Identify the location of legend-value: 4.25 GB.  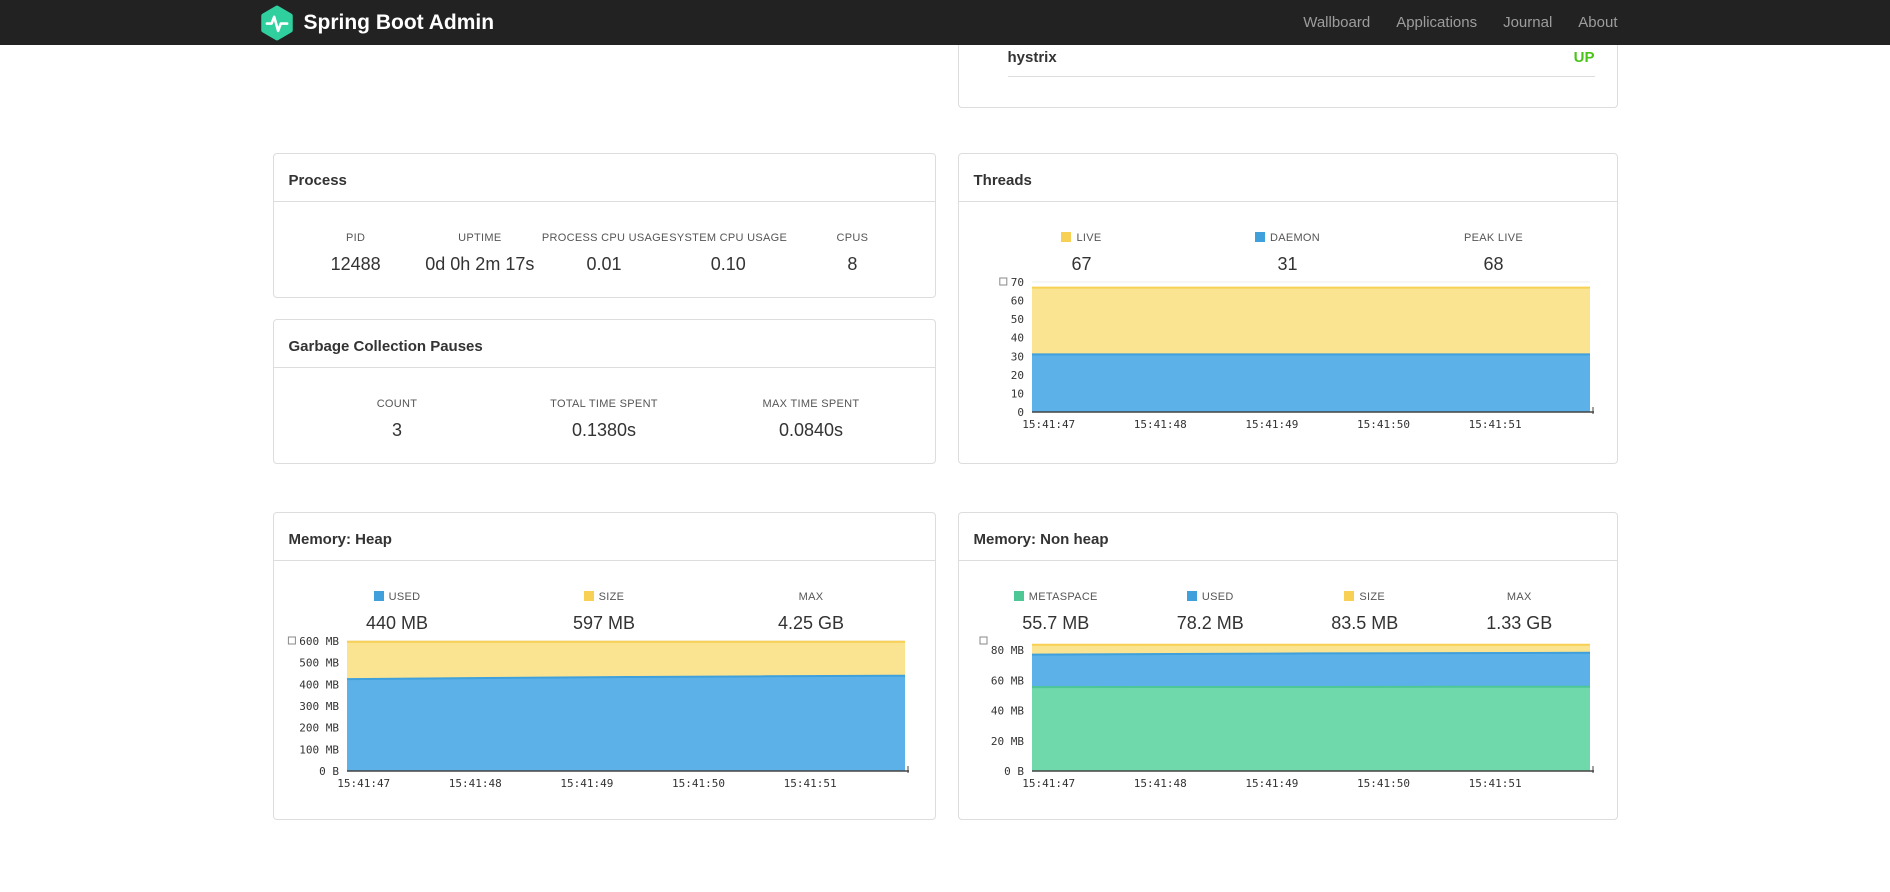
(811, 623).